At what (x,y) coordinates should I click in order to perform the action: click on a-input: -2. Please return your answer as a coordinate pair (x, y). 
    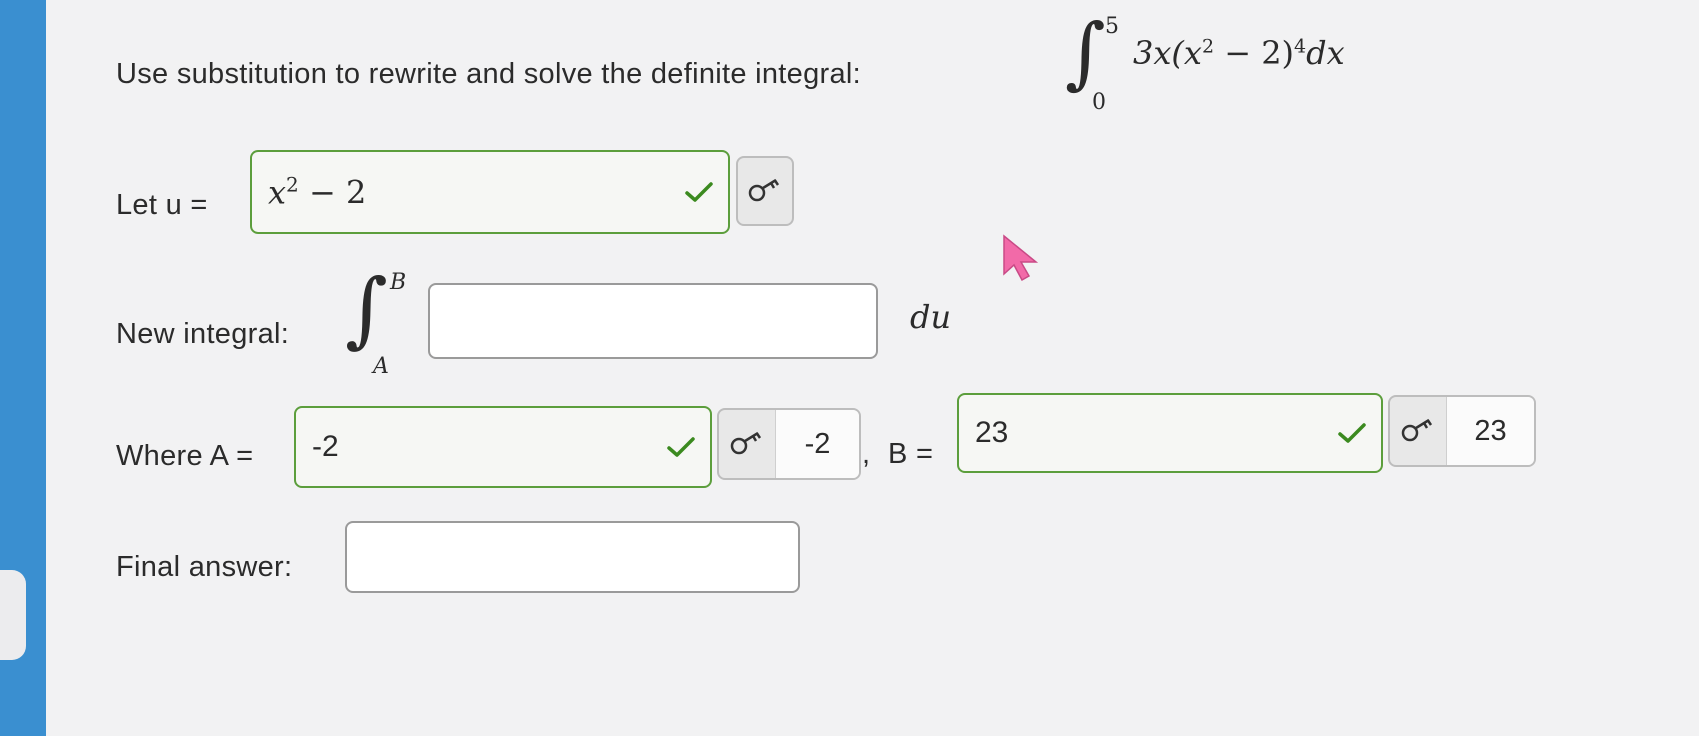
    Looking at the image, I should click on (503, 447).